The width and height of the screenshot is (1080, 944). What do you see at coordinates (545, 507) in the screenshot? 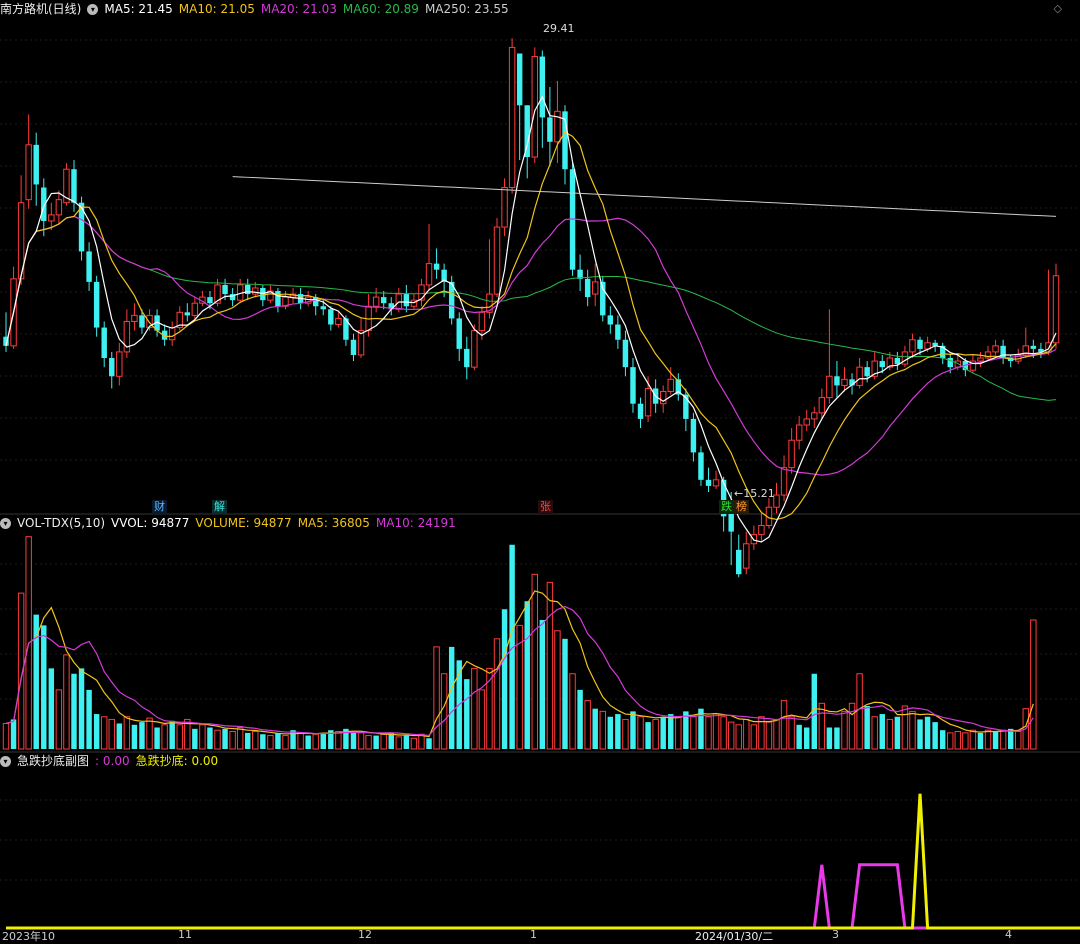
I see `marker-limit-up: 张` at bounding box center [545, 507].